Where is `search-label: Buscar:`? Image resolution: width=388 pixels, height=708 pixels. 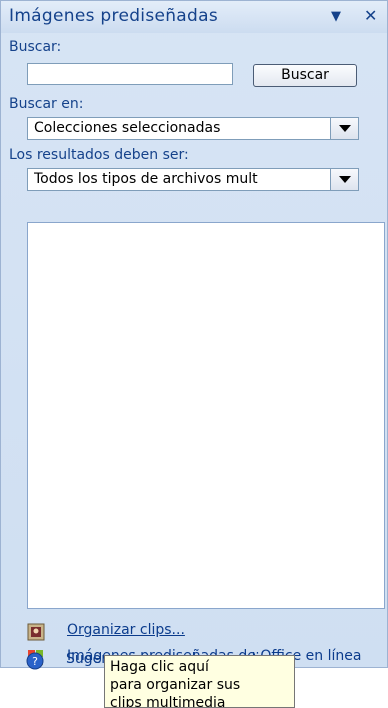
search-label: Buscar: is located at coordinates (35, 47).